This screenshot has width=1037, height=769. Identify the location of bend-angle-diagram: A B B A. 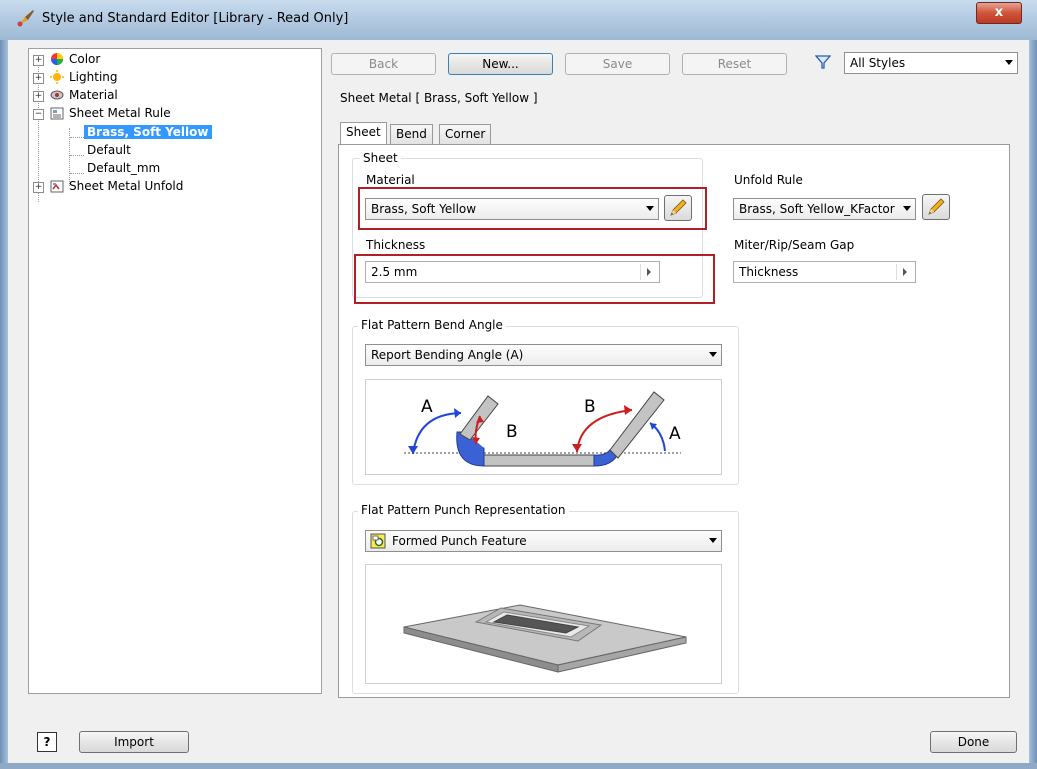
(543, 427).